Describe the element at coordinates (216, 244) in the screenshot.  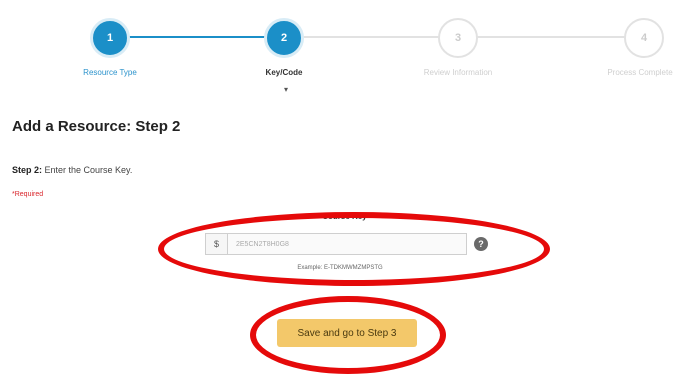
I see `course-key-prefix: $` at that location.